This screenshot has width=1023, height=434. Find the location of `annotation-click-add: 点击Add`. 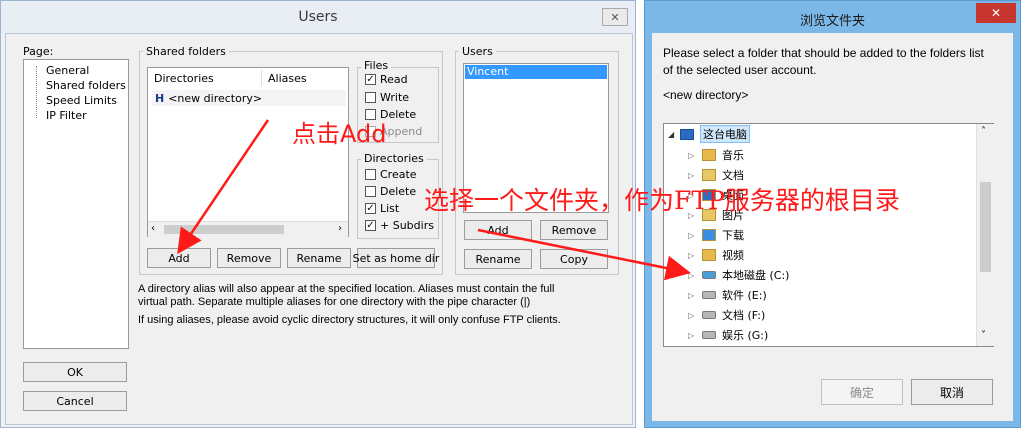

annotation-click-add: 点击Add is located at coordinates (339, 134).